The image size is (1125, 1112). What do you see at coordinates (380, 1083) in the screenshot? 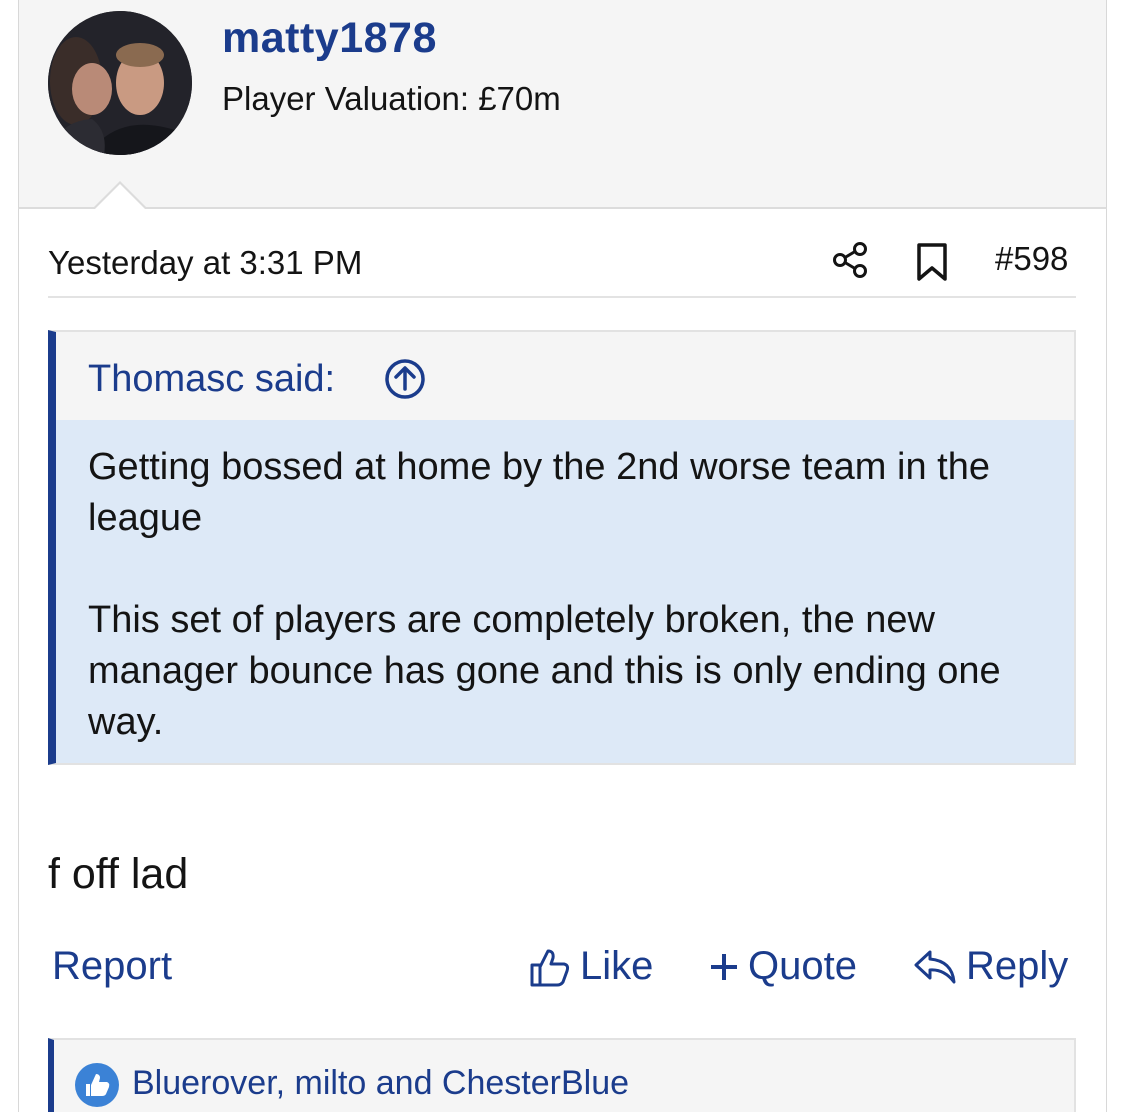
I see `reaction-users: Bluerover, milto and ChesterBlue` at bounding box center [380, 1083].